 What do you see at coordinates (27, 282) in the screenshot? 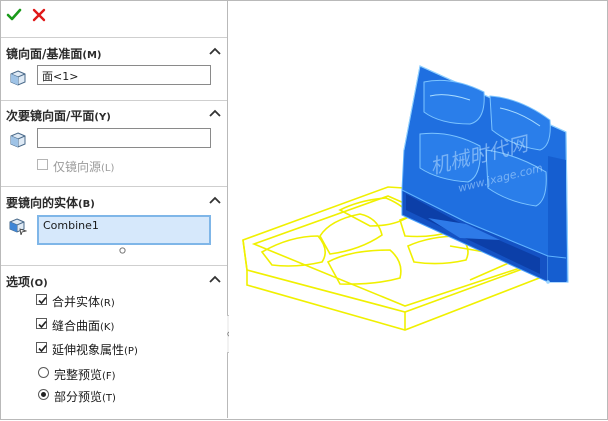
I see `section-title: 选项(O)` at bounding box center [27, 282].